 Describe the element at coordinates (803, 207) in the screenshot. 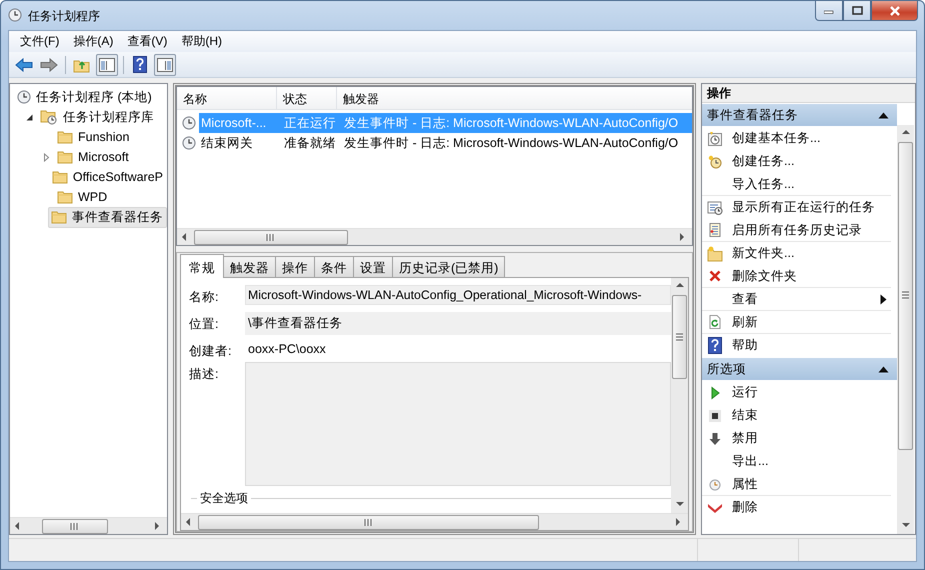

I see `action-item: 显示所有正在运行的任务` at that location.